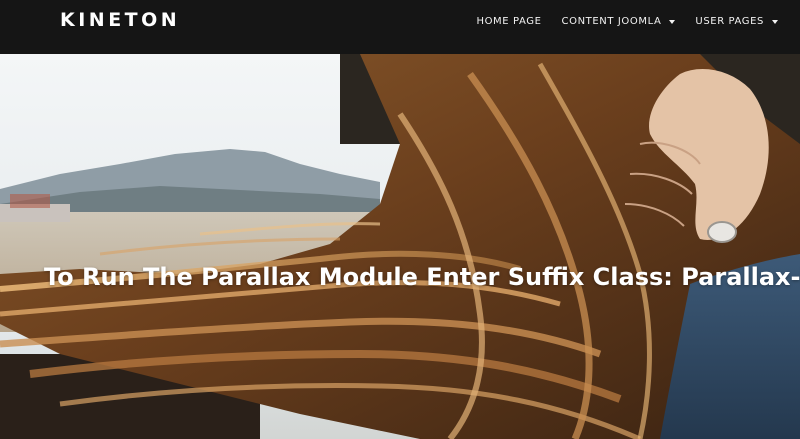 The height and width of the screenshot is (439, 800). I want to click on site-logo: KINETON, so click(120, 20).